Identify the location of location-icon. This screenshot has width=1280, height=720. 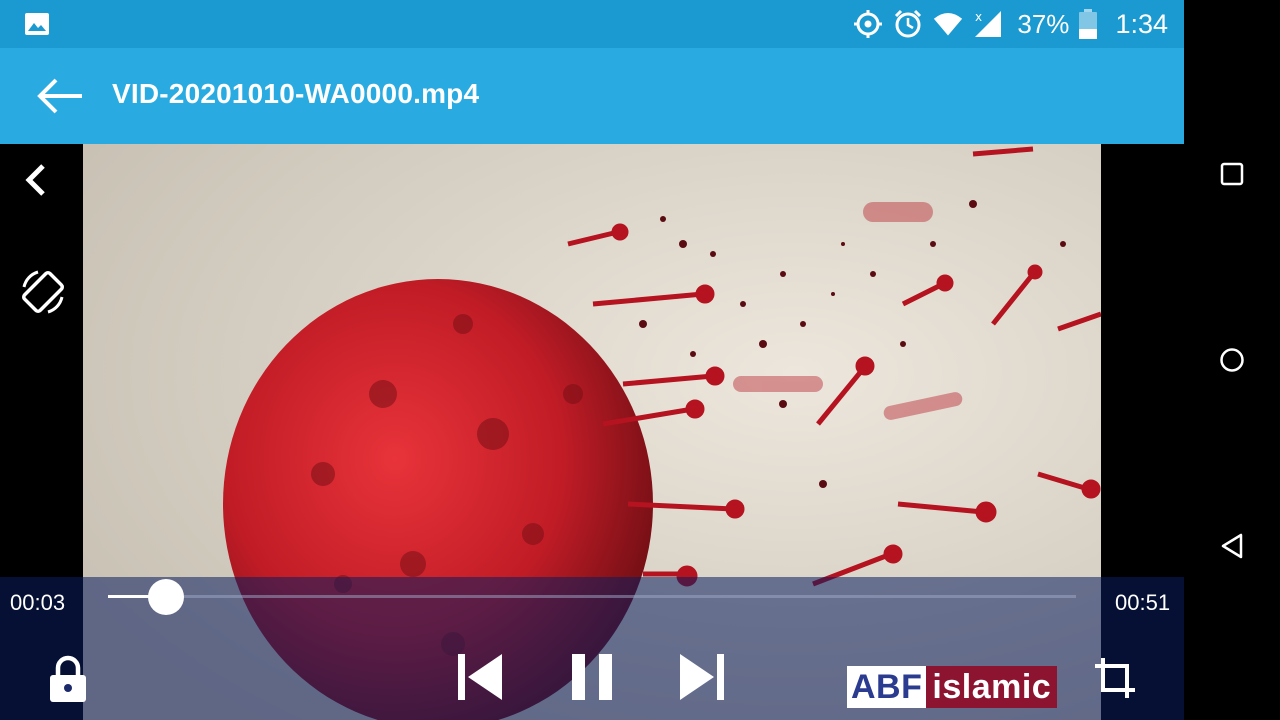
(868, 24).